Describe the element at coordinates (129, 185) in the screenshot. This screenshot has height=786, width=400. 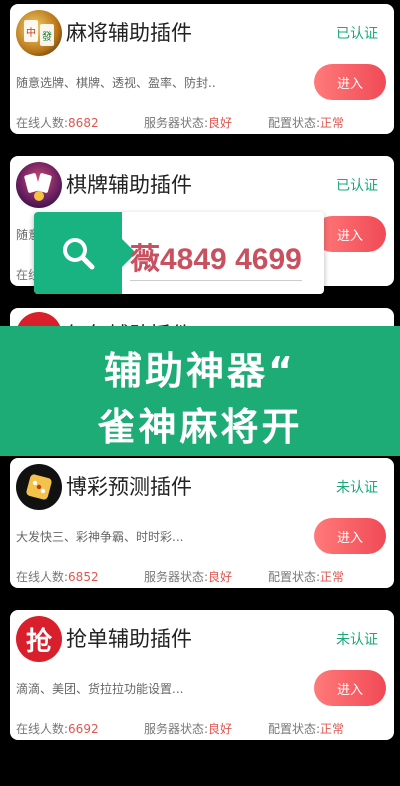
I see `card-title: 棋牌辅助插件` at that location.